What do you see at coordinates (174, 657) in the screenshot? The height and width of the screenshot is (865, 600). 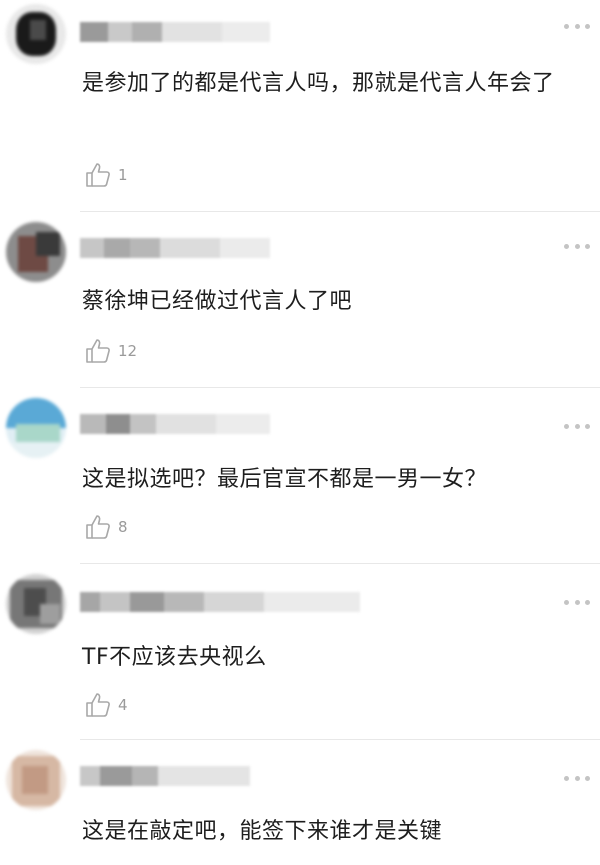 I see `comment-text: TF不应该去央视么` at bounding box center [174, 657].